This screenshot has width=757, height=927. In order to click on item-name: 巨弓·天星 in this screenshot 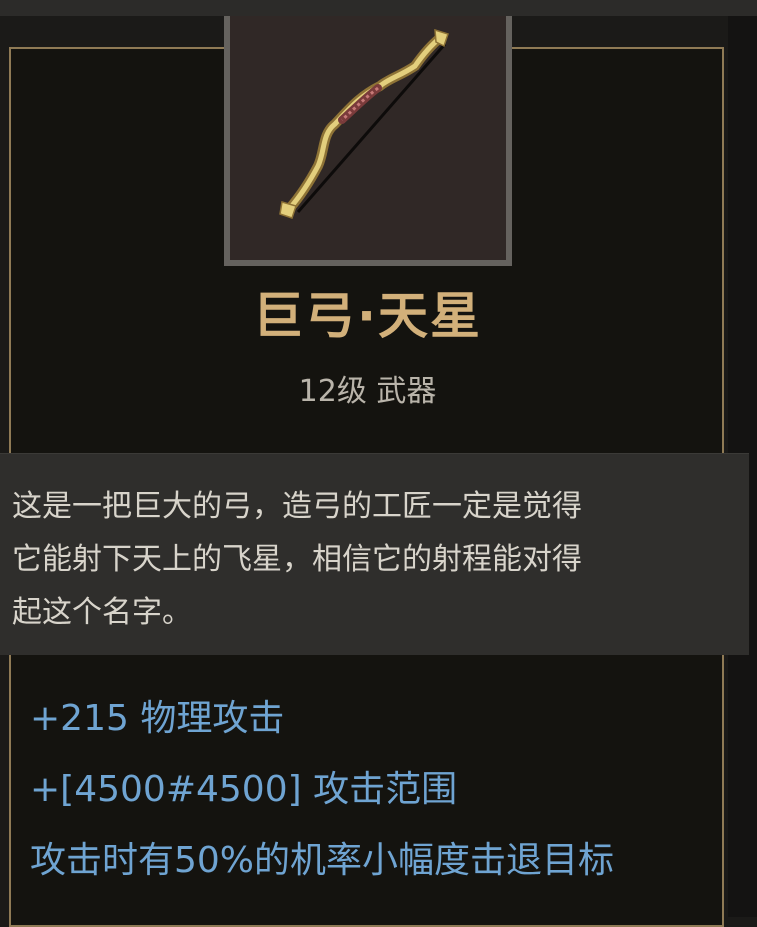, I will do `click(367, 316)`.